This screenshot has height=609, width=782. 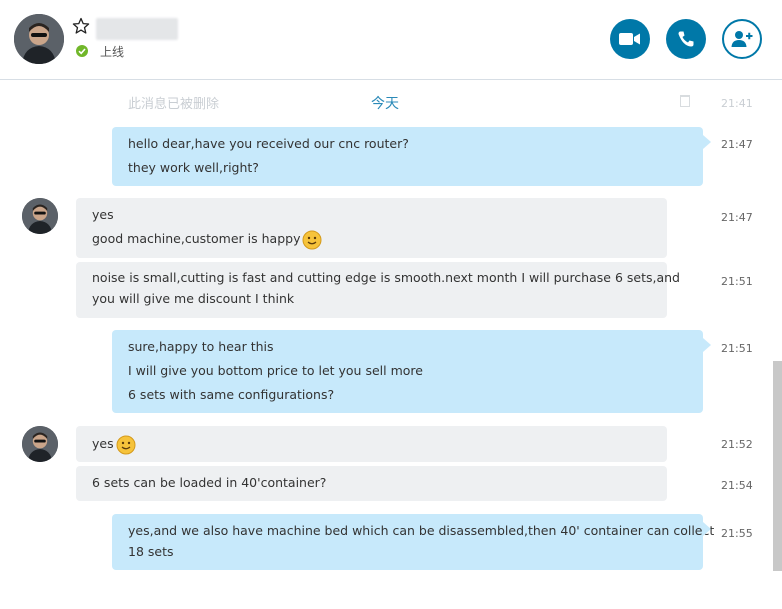 I want to click on video-icon, so click(x=629, y=39).